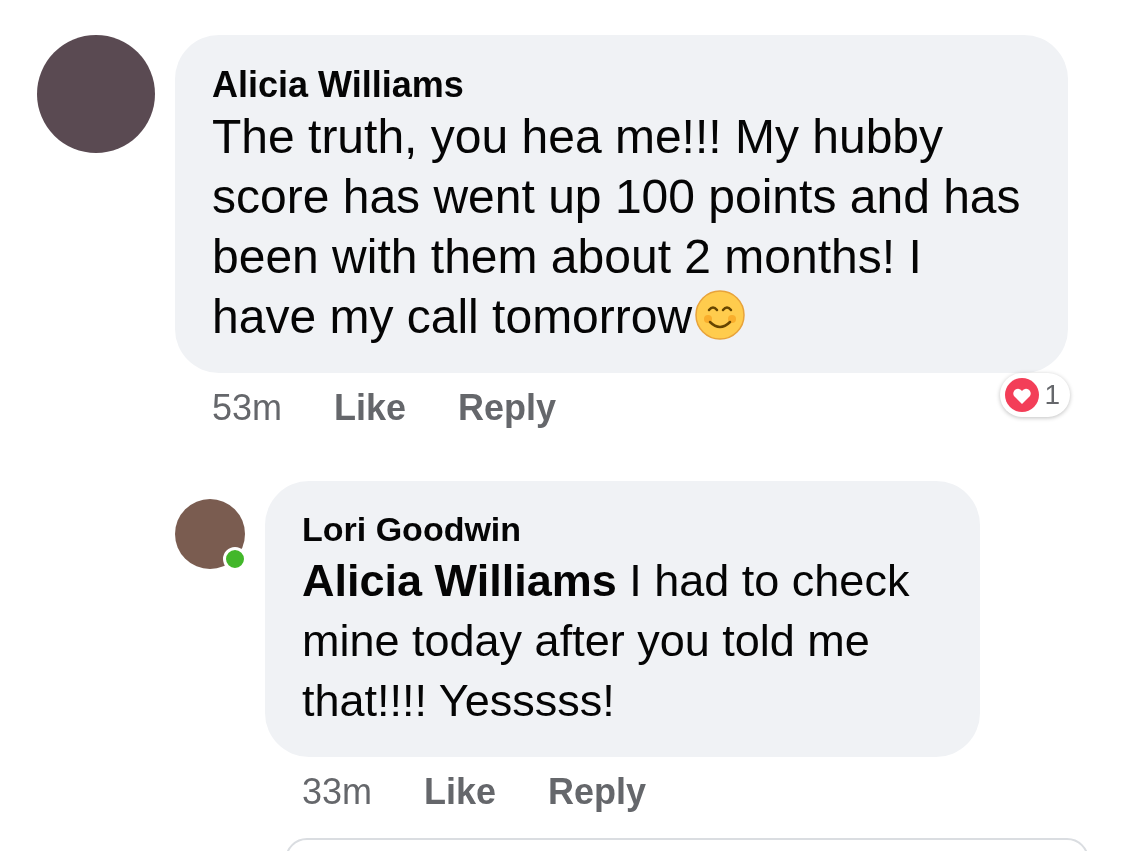  What do you see at coordinates (1022, 395) in the screenshot?
I see `heart-reaction-icon` at bounding box center [1022, 395].